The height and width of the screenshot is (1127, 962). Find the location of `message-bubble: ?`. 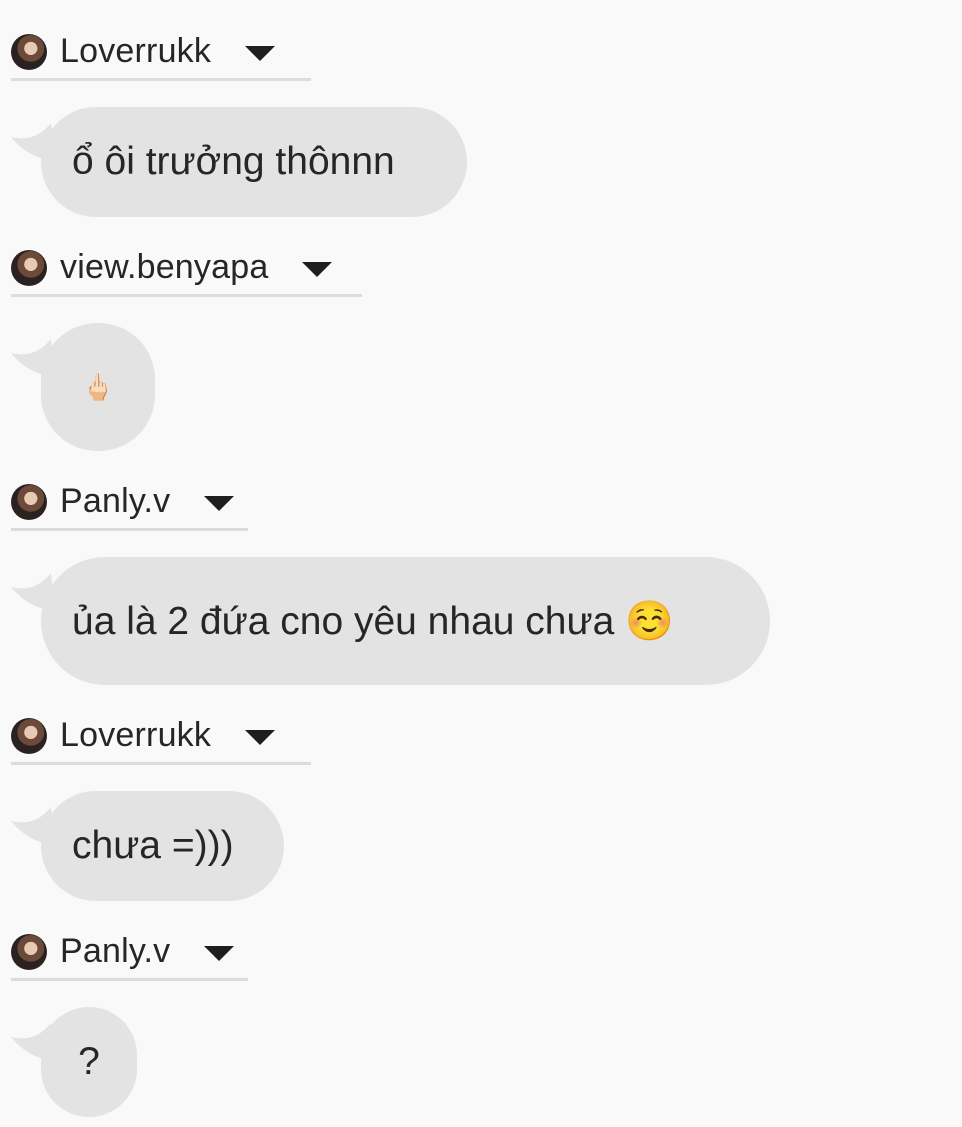

message-bubble: ? is located at coordinates (89, 1062).